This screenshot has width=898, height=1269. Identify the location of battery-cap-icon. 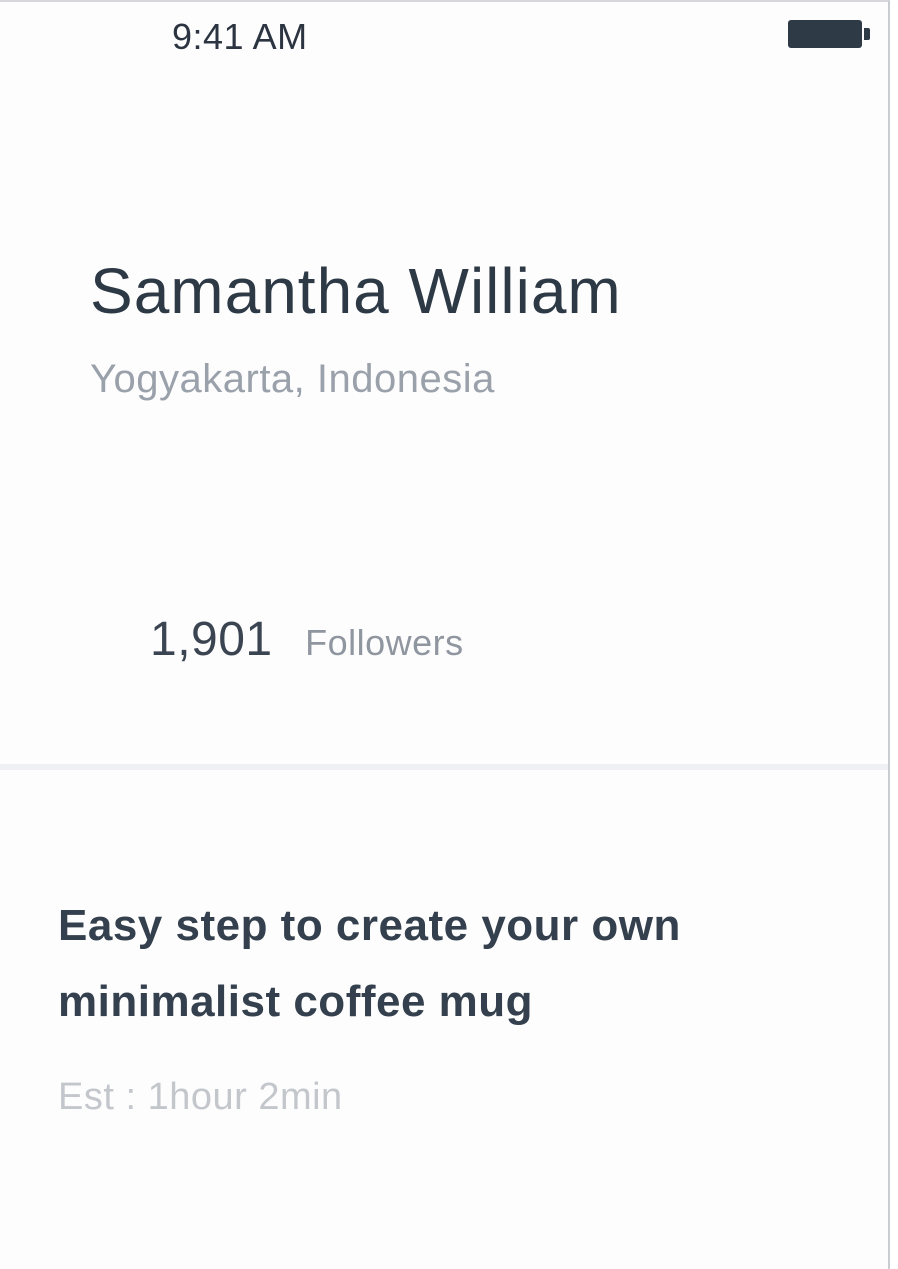
(867, 34).